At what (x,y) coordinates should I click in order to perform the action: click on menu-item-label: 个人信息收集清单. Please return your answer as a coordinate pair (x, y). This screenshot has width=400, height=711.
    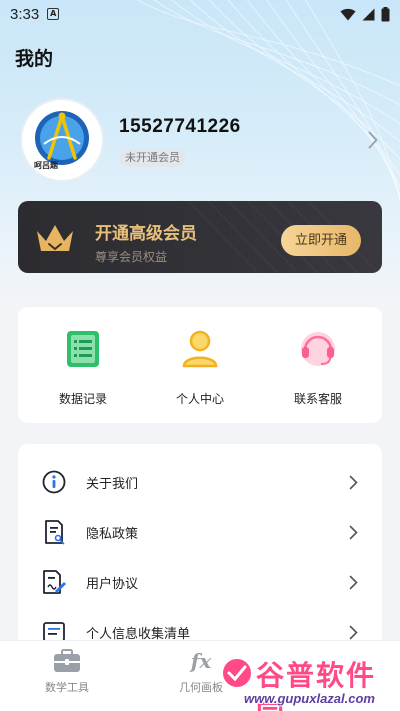
    Looking at the image, I should click on (138, 634).